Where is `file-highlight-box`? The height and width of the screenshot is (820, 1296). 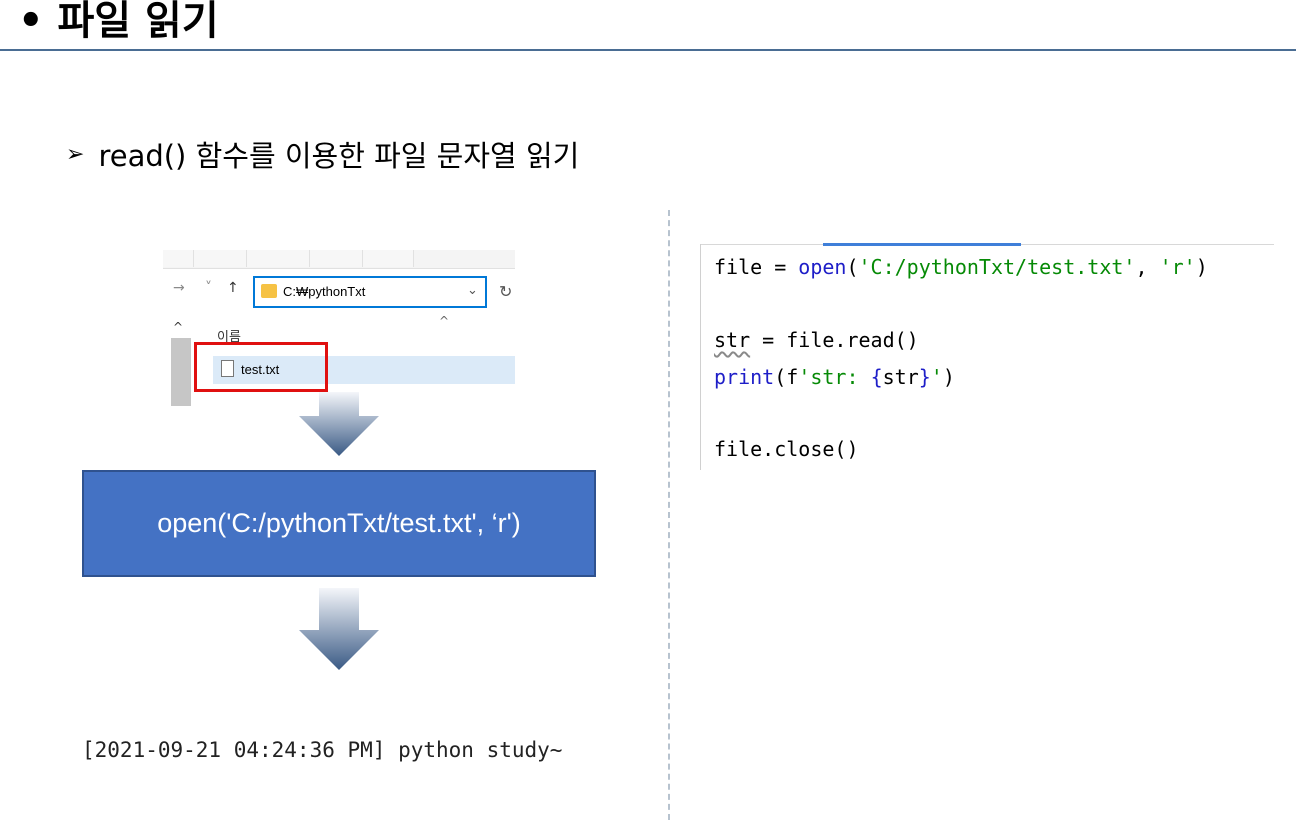 file-highlight-box is located at coordinates (261, 367).